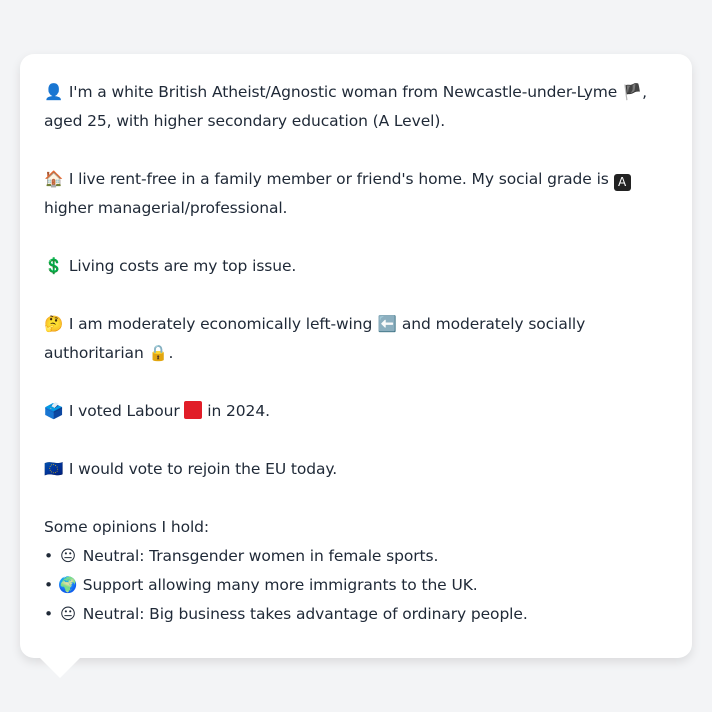  I want to click on england-flag-icon: 🏴, so click(632, 92).